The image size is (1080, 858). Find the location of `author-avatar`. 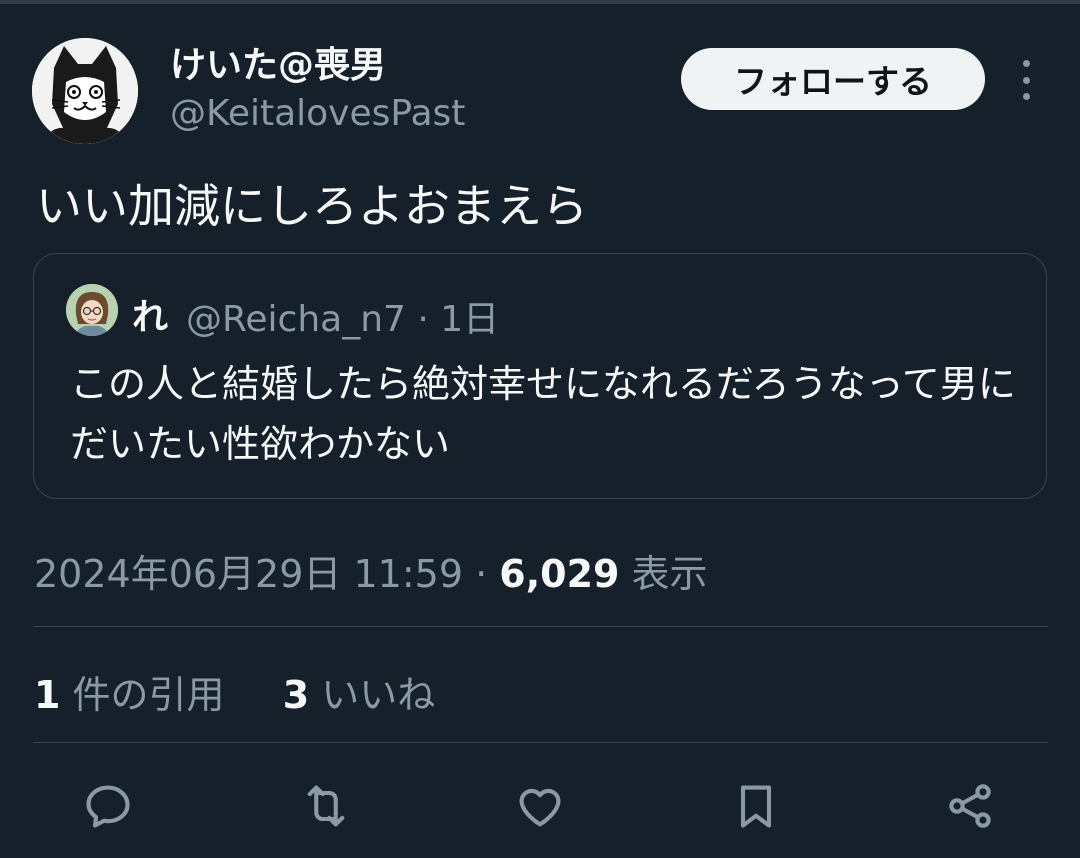

author-avatar is located at coordinates (85, 91).